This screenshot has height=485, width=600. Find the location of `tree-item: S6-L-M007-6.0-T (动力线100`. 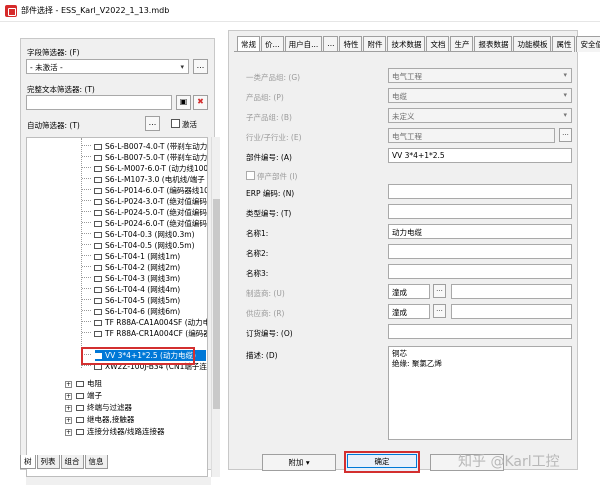

tree-item: S6-L-M007-6.0-T (动力线100 is located at coordinates (144, 168).